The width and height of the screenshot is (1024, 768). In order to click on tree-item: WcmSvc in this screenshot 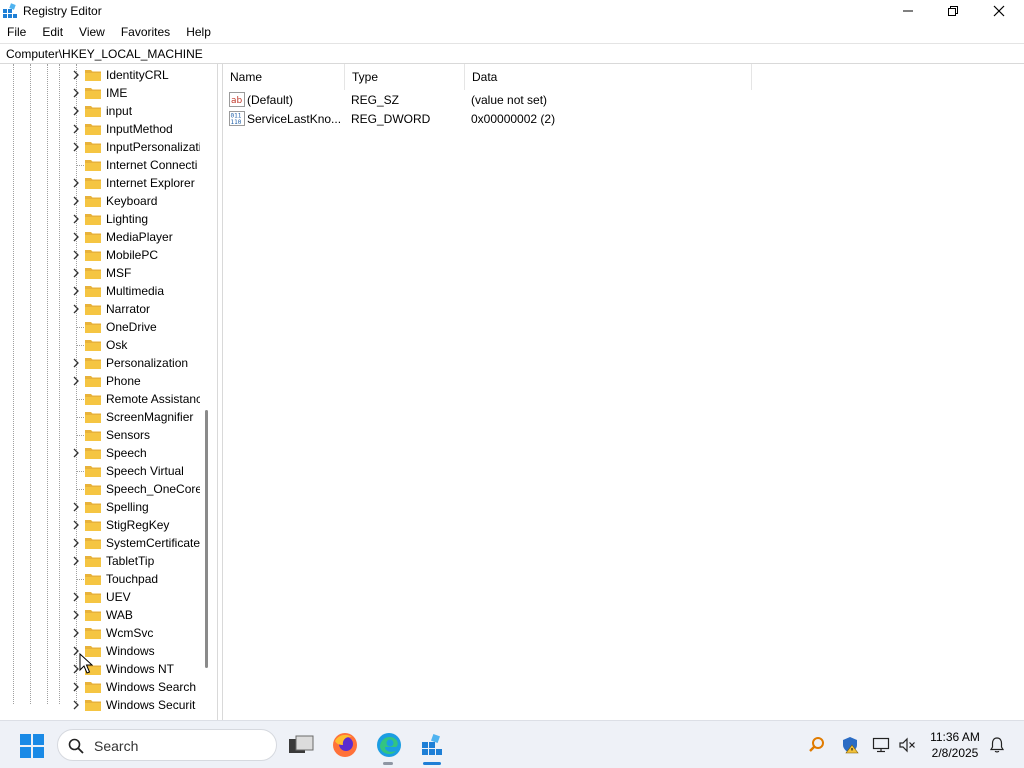, I will do `click(100, 633)`.